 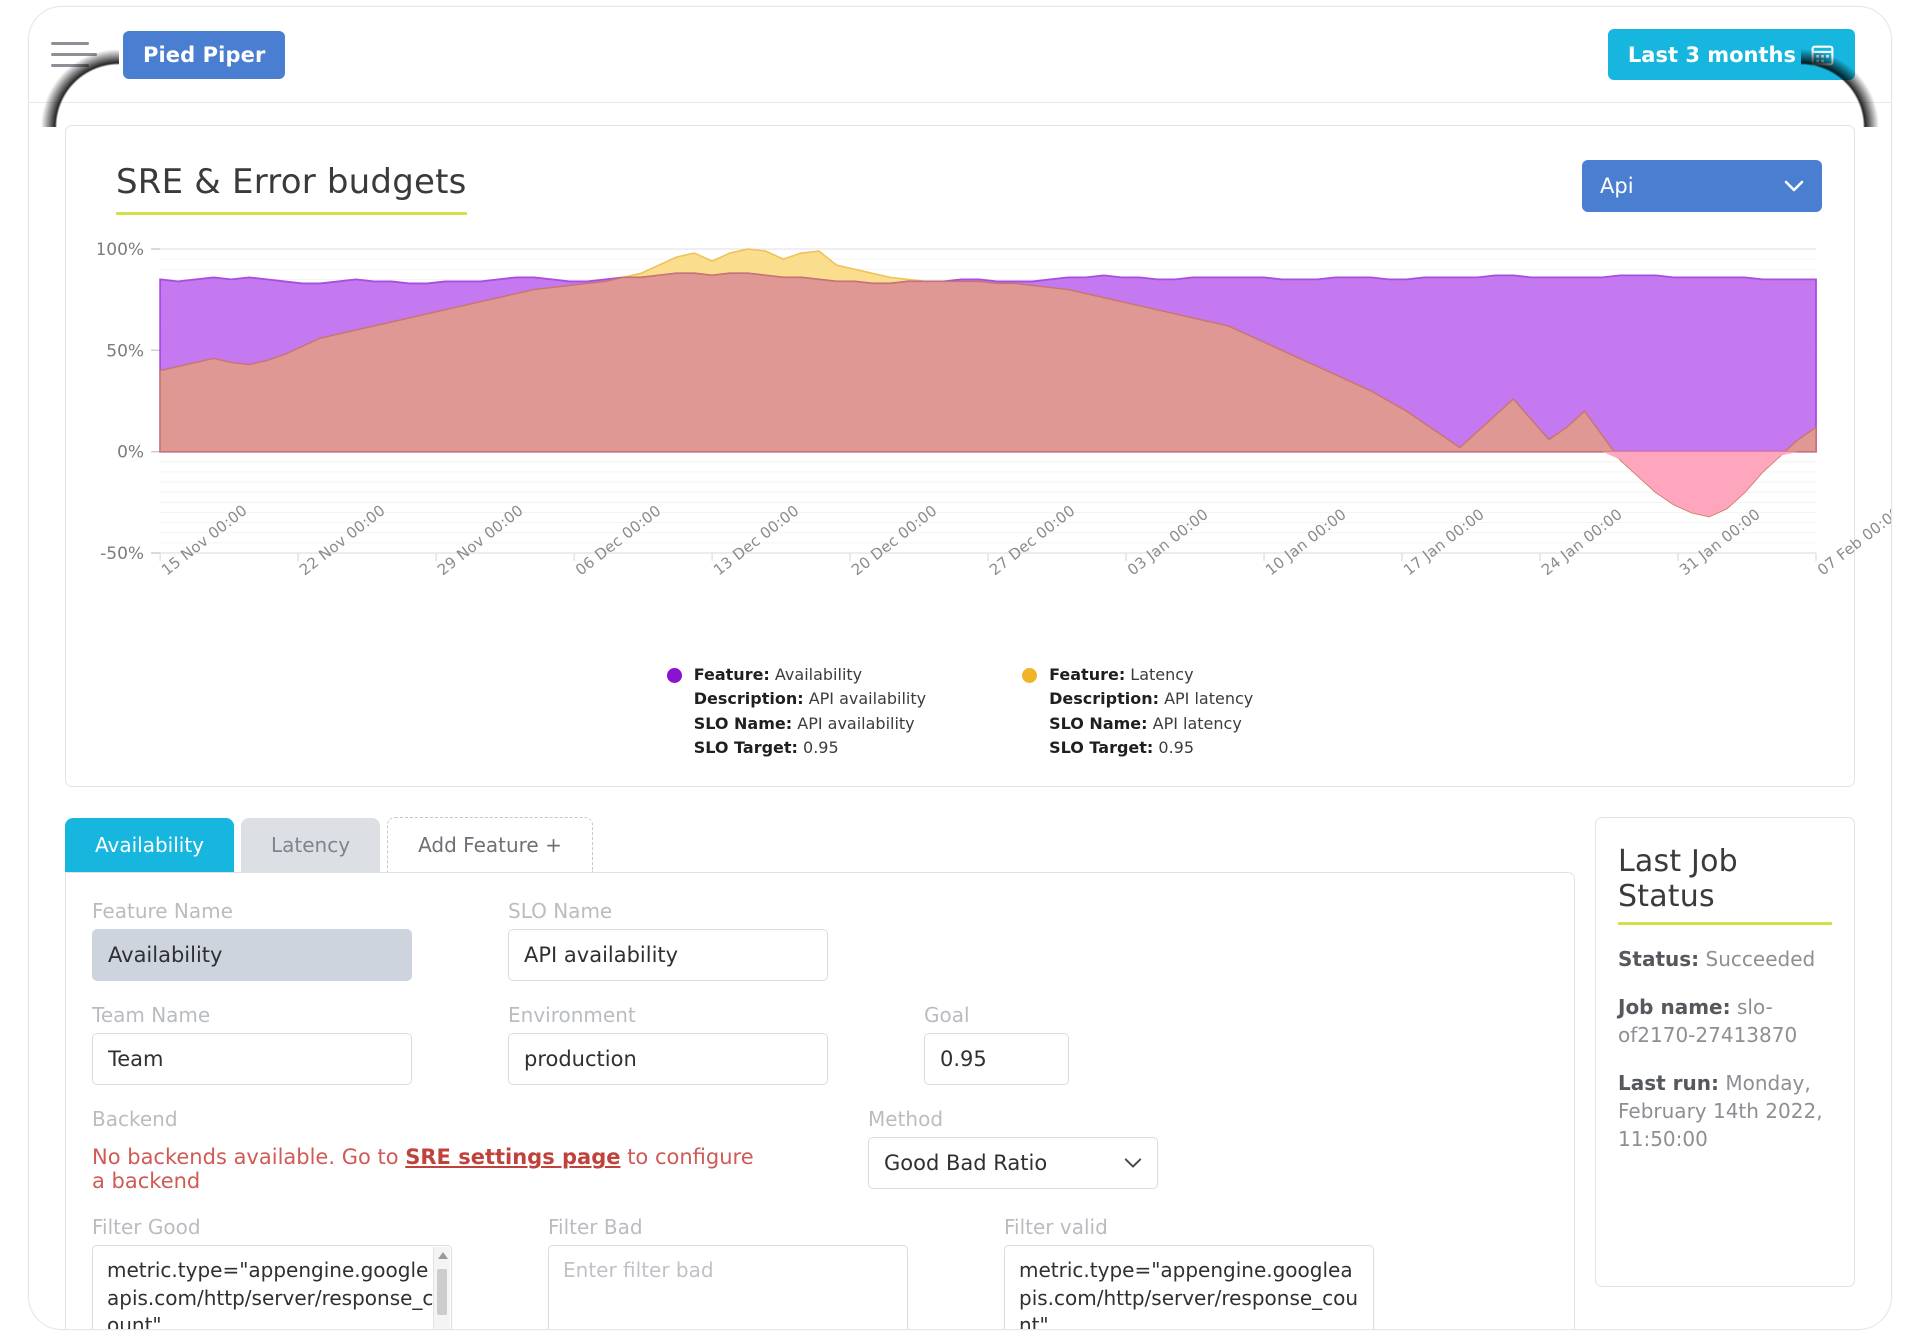 I want to click on tab-availability: Availability, so click(x=150, y=845).